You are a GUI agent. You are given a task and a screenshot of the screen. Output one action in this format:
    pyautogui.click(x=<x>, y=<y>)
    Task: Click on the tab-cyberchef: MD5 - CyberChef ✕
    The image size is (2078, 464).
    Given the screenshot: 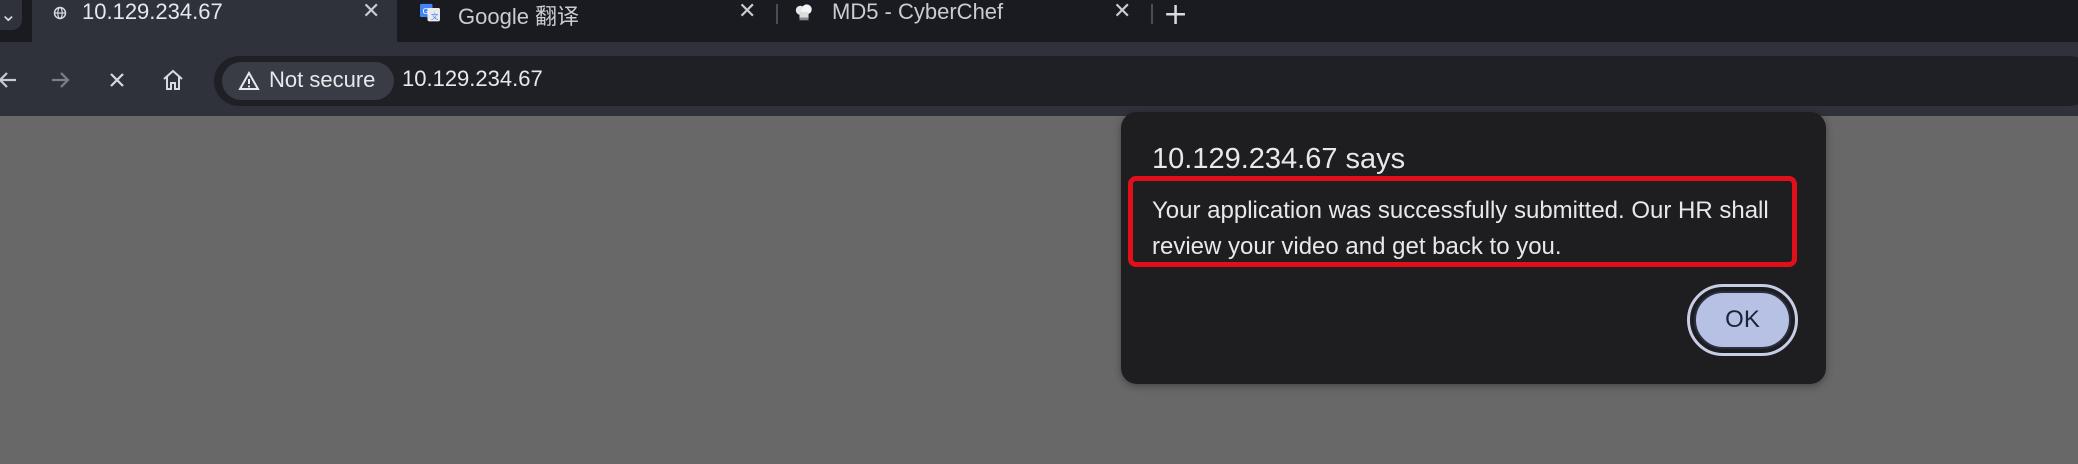 What is the action you would take?
    pyautogui.click(x=965, y=21)
    